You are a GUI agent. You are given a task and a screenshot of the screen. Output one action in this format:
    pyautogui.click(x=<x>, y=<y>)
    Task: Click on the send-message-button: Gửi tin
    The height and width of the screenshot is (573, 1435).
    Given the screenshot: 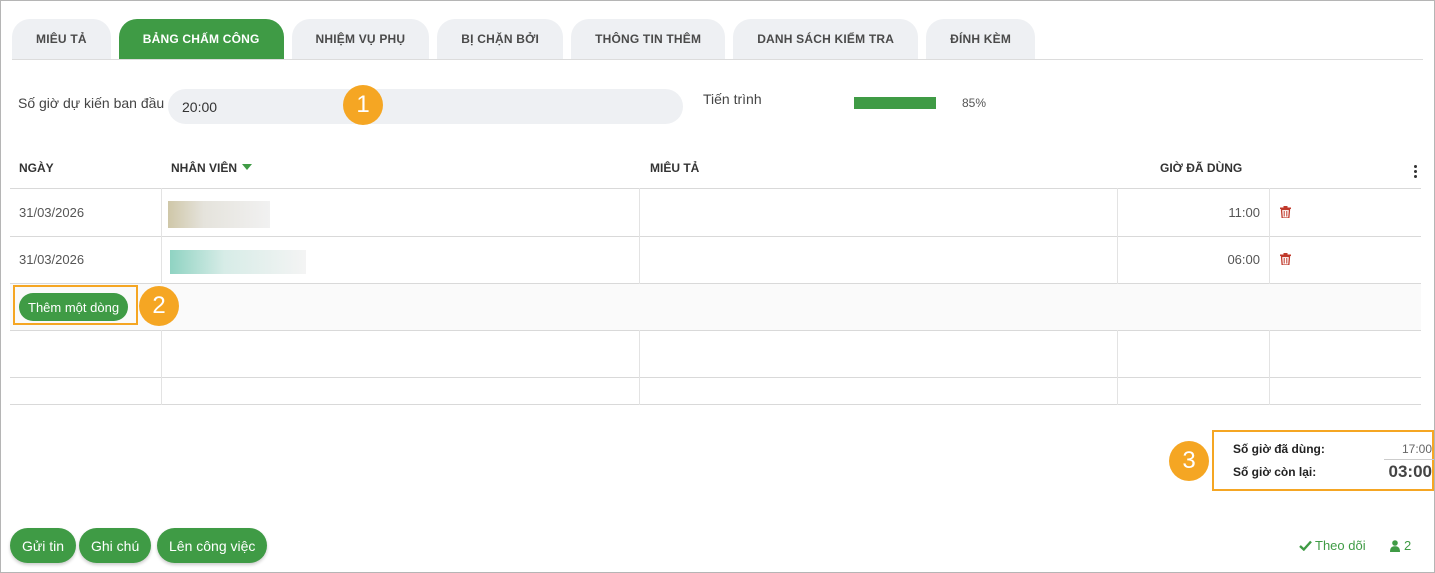 What is the action you would take?
    pyautogui.click(x=43, y=545)
    